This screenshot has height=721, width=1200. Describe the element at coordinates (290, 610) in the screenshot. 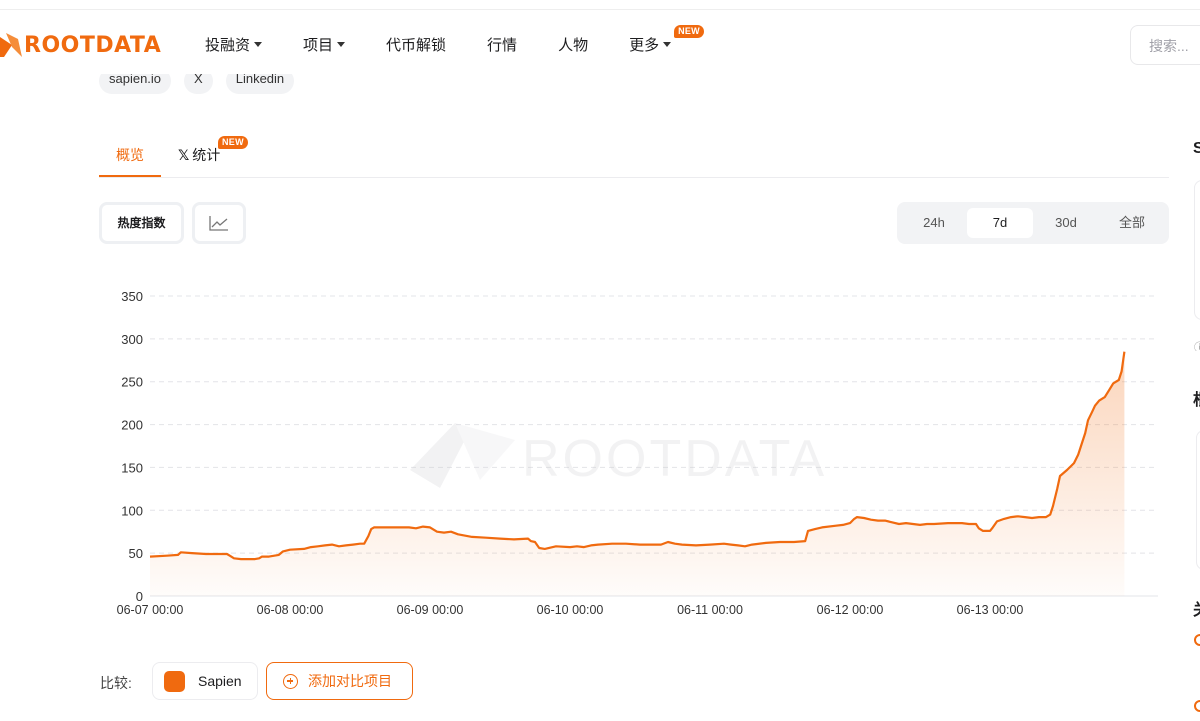

I see `x-tick-label: 06-08 00:00` at that location.